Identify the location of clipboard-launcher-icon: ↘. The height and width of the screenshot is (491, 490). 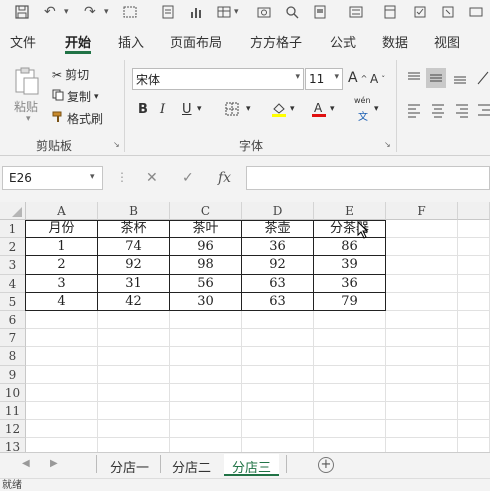
(116, 144).